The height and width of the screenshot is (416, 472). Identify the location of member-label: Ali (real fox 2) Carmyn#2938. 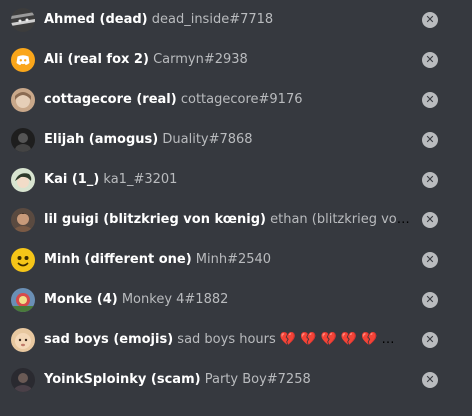
(227, 60).